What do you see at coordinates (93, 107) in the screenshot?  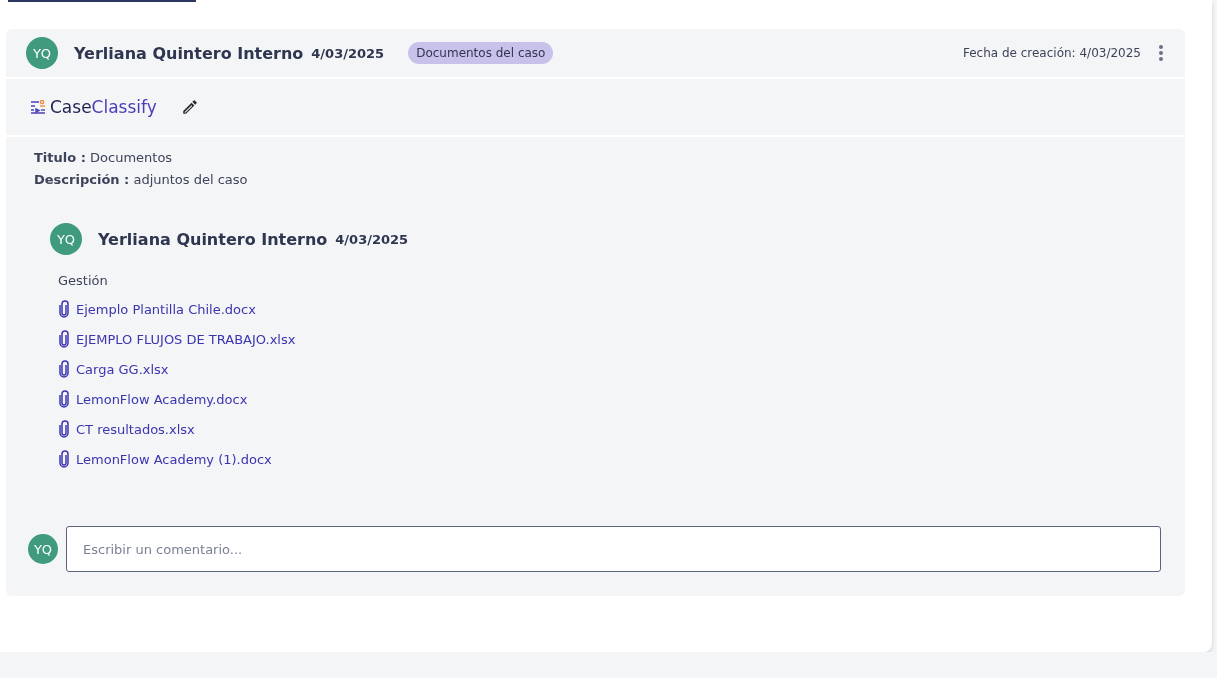 I see `app-logo: CaseClassify` at bounding box center [93, 107].